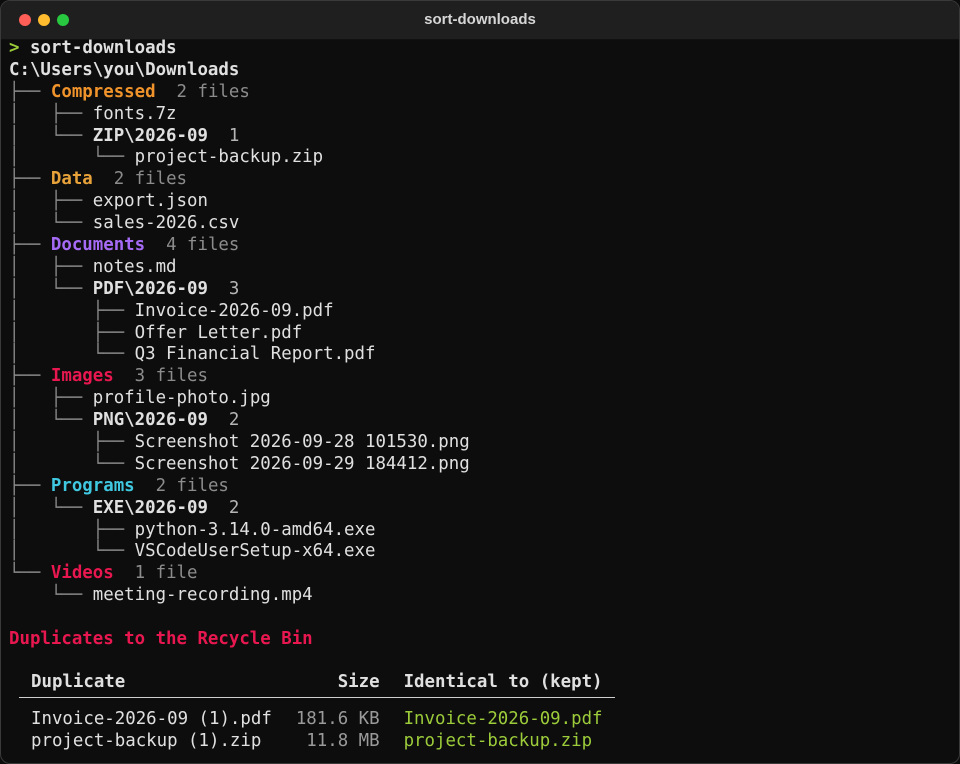 Image resolution: width=960 pixels, height=764 pixels. I want to click on category-name: Documents, so click(98, 245).